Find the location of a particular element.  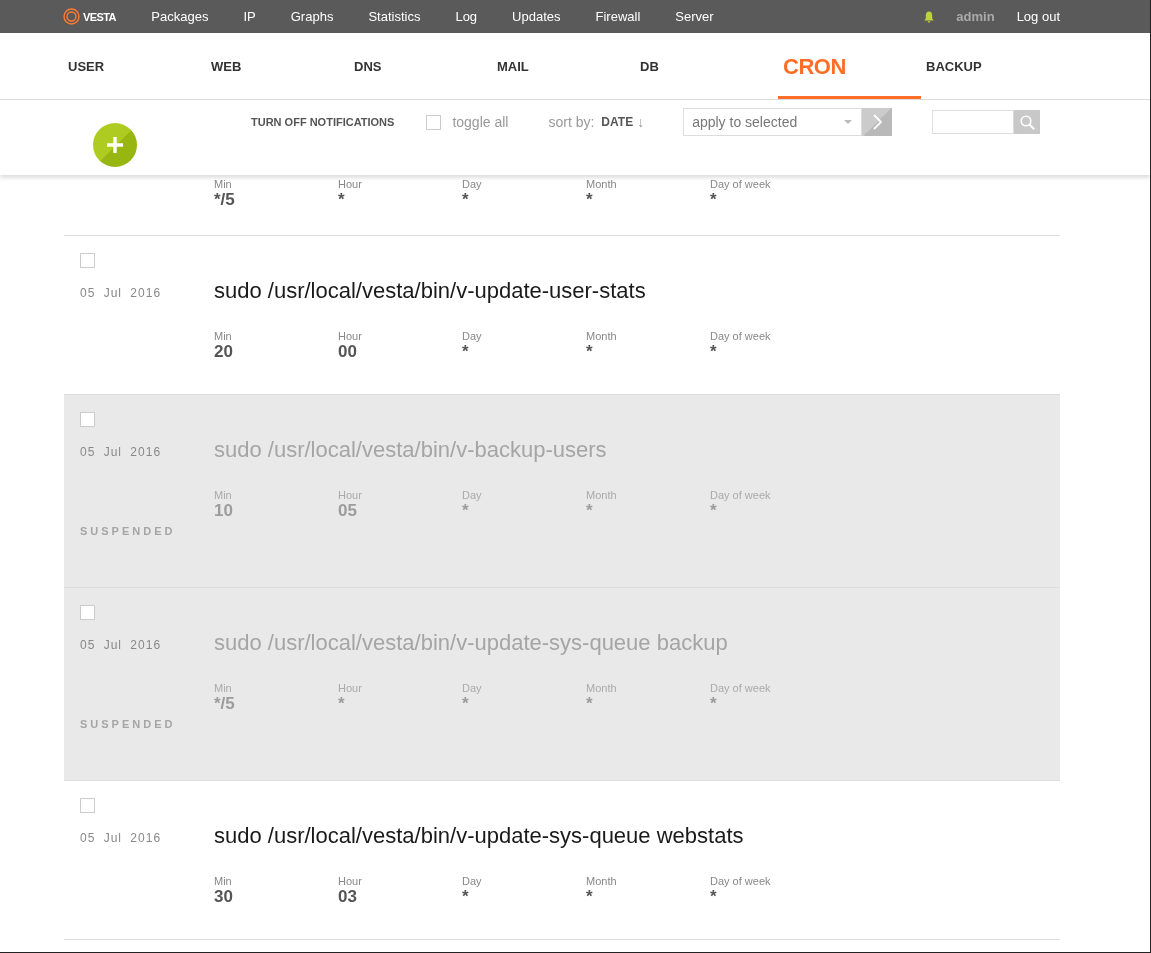

schedule-value: 10 is located at coordinates (223, 511).